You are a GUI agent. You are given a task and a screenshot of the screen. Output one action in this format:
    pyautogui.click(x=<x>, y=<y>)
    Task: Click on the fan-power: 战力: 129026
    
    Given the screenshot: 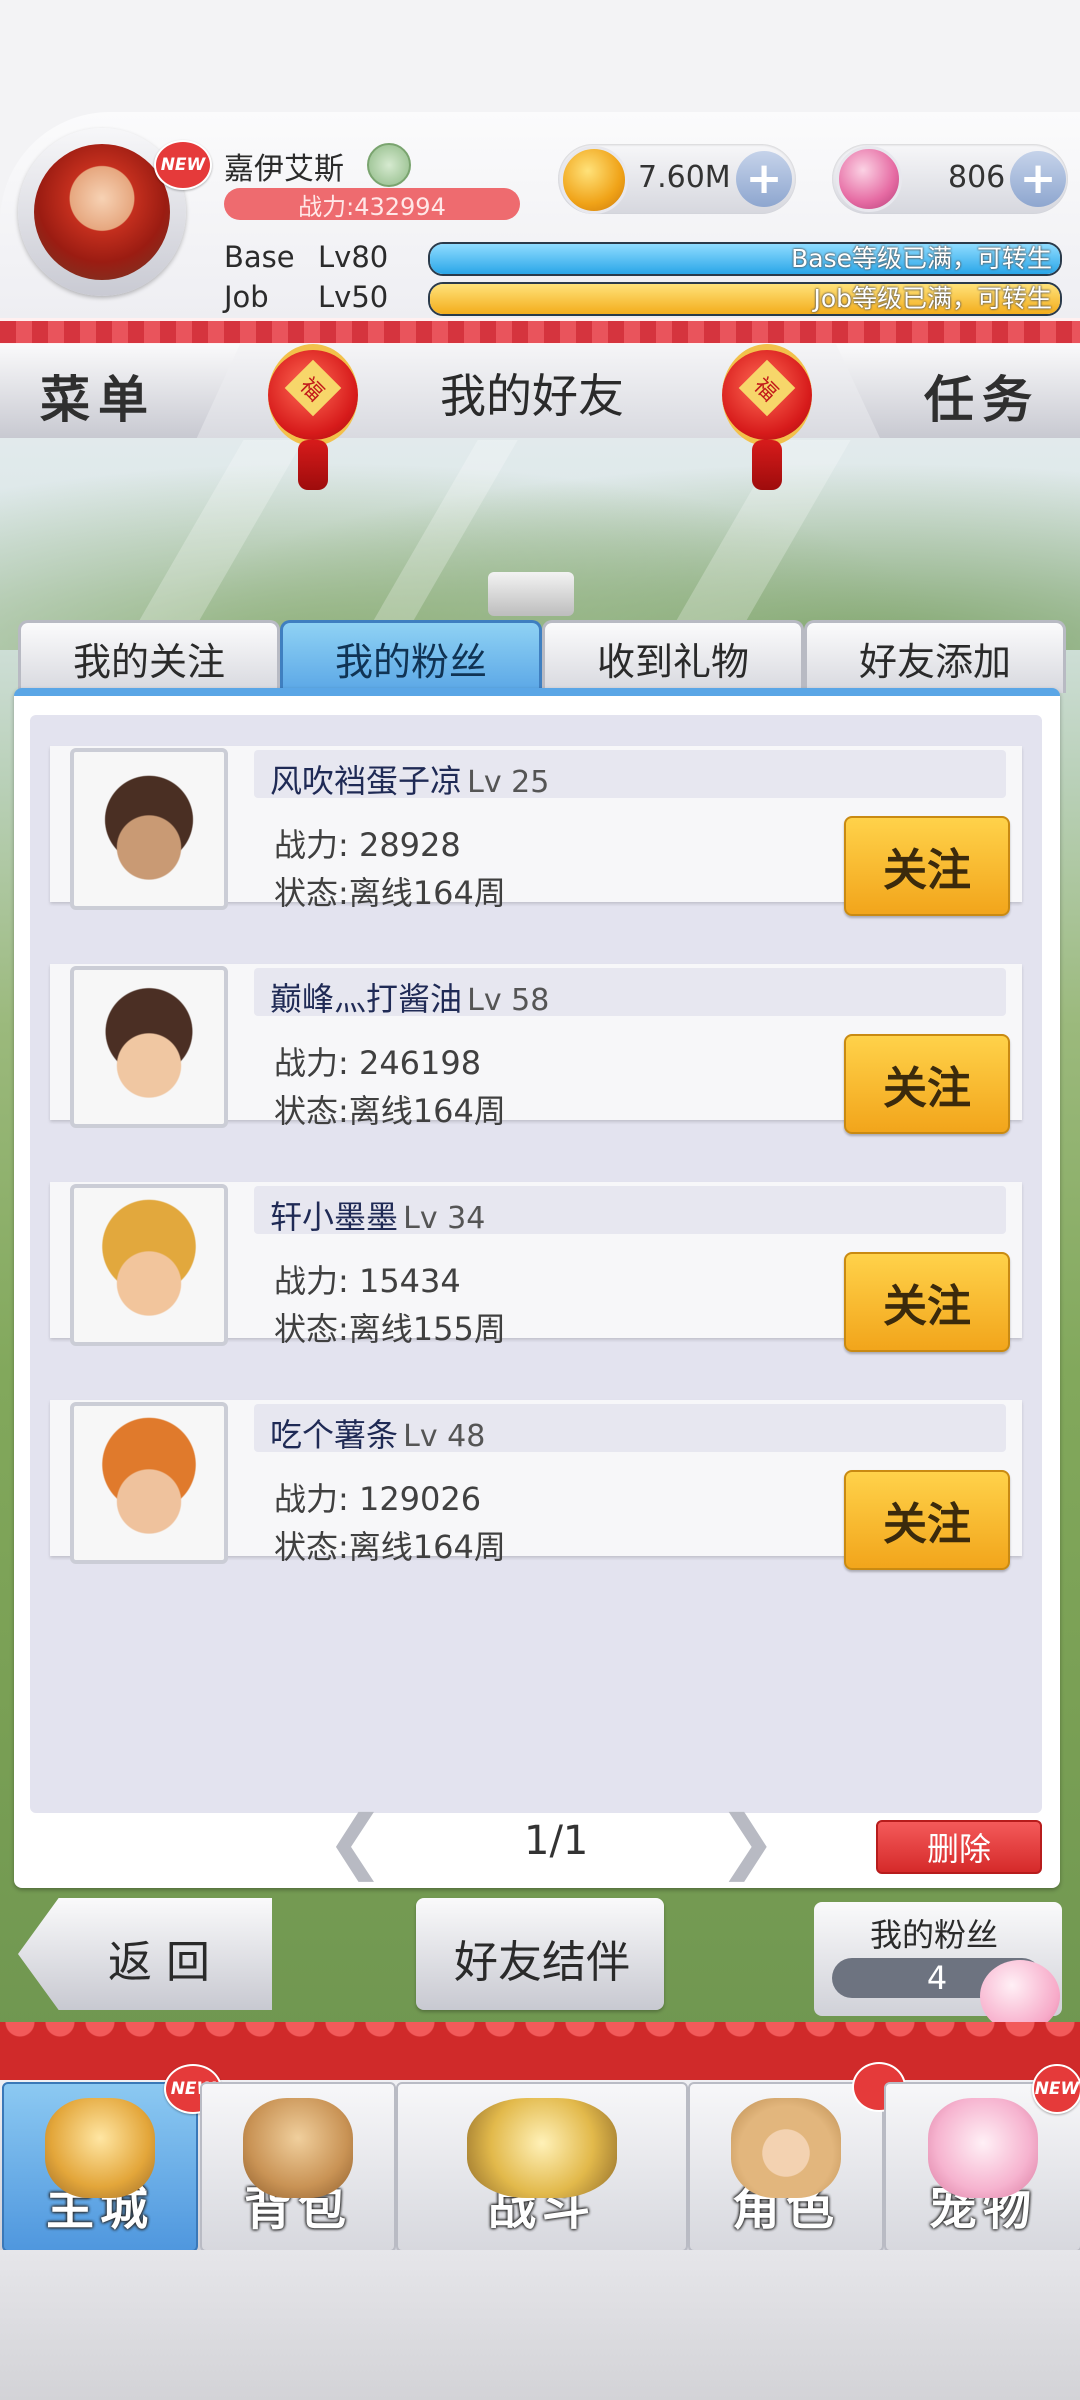 What is the action you would take?
    pyautogui.click(x=378, y=1499)
    